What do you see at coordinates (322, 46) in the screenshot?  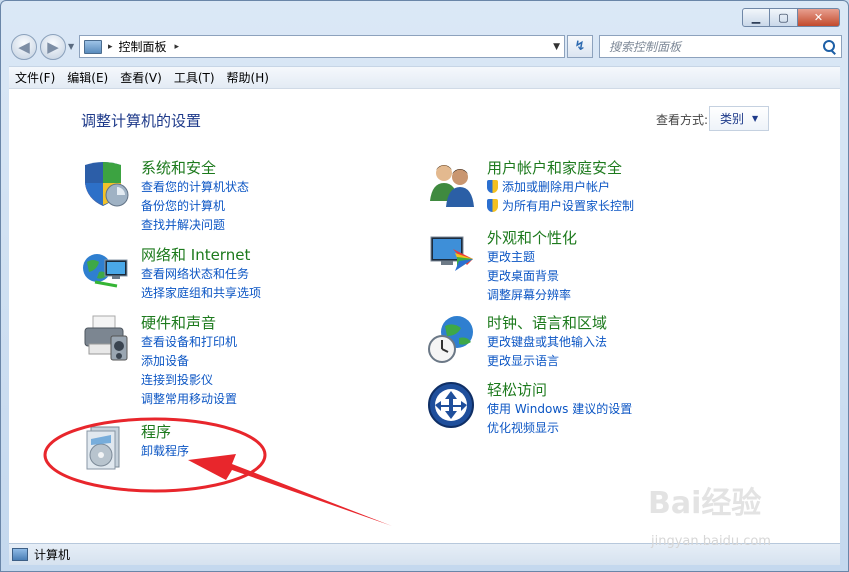 I see `address-bar: ▸ 控制面板 ▸ ▼` at bounding box center [322, 46].